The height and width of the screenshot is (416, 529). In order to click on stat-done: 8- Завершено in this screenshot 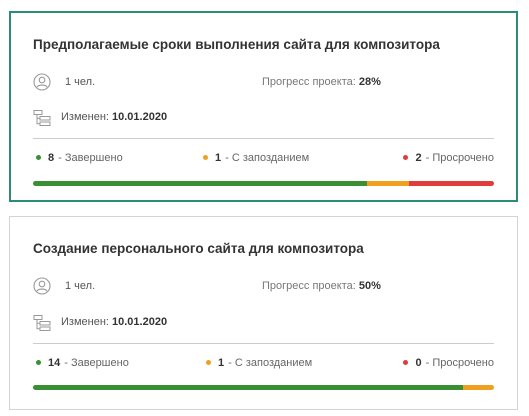, I will do `click(79, 158)`.